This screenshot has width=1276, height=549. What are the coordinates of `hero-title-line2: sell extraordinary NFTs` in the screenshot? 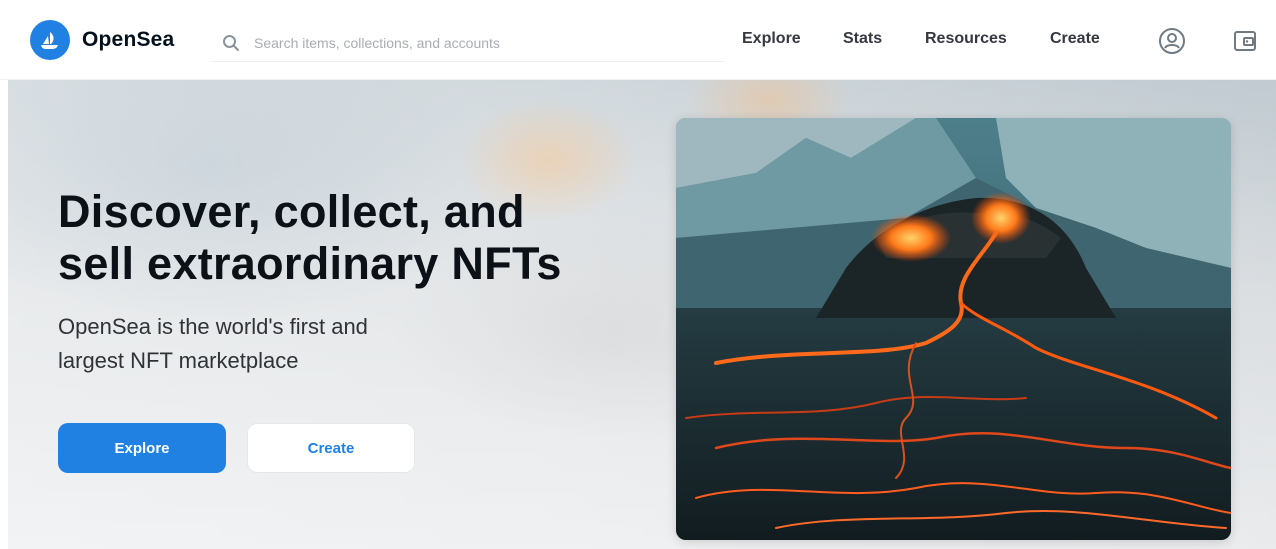 It's located at (310, 263).